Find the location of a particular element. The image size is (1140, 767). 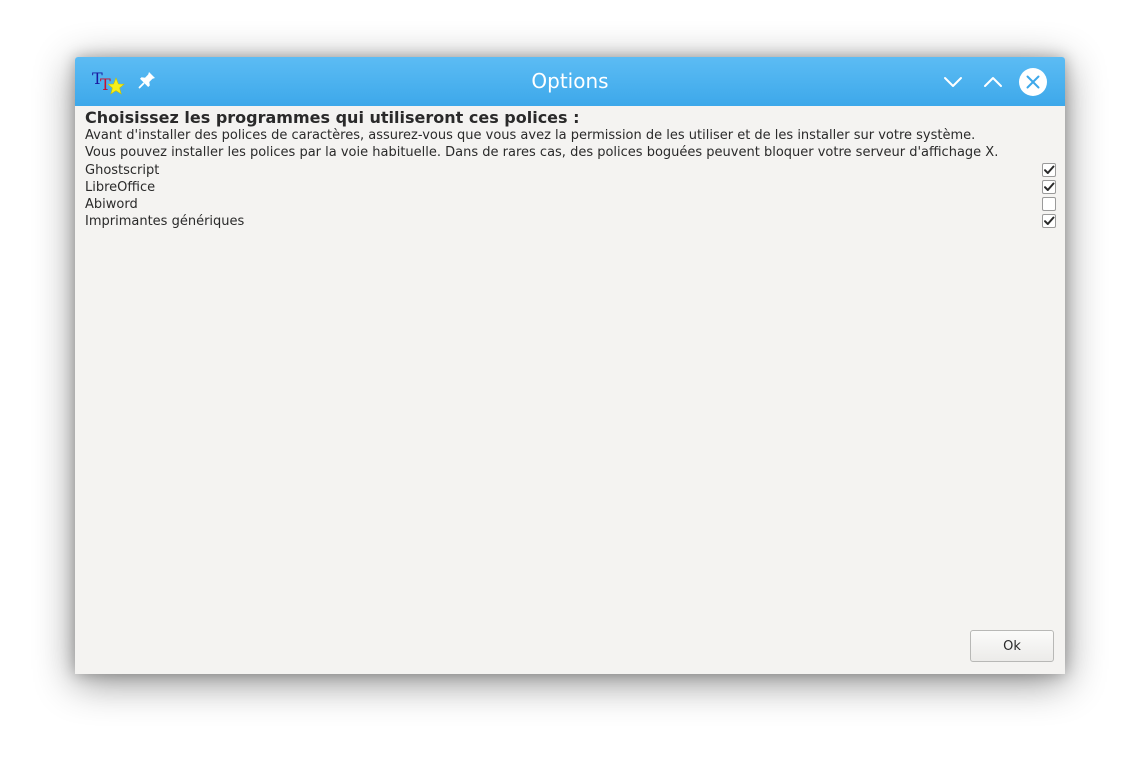

program-row-libreoffice: LibreOffice is located at coordinates (571, 187).